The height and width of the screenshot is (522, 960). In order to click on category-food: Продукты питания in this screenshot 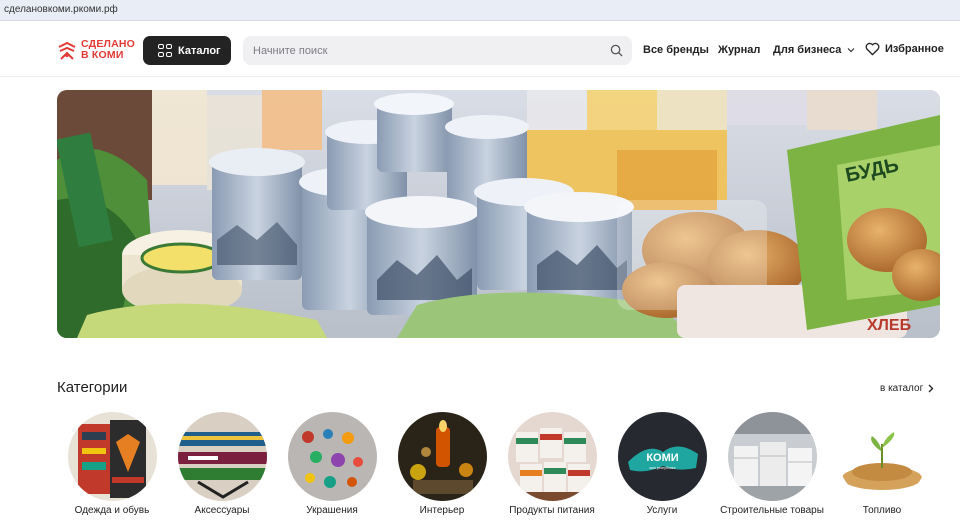, I will do `click(552, 466)`.